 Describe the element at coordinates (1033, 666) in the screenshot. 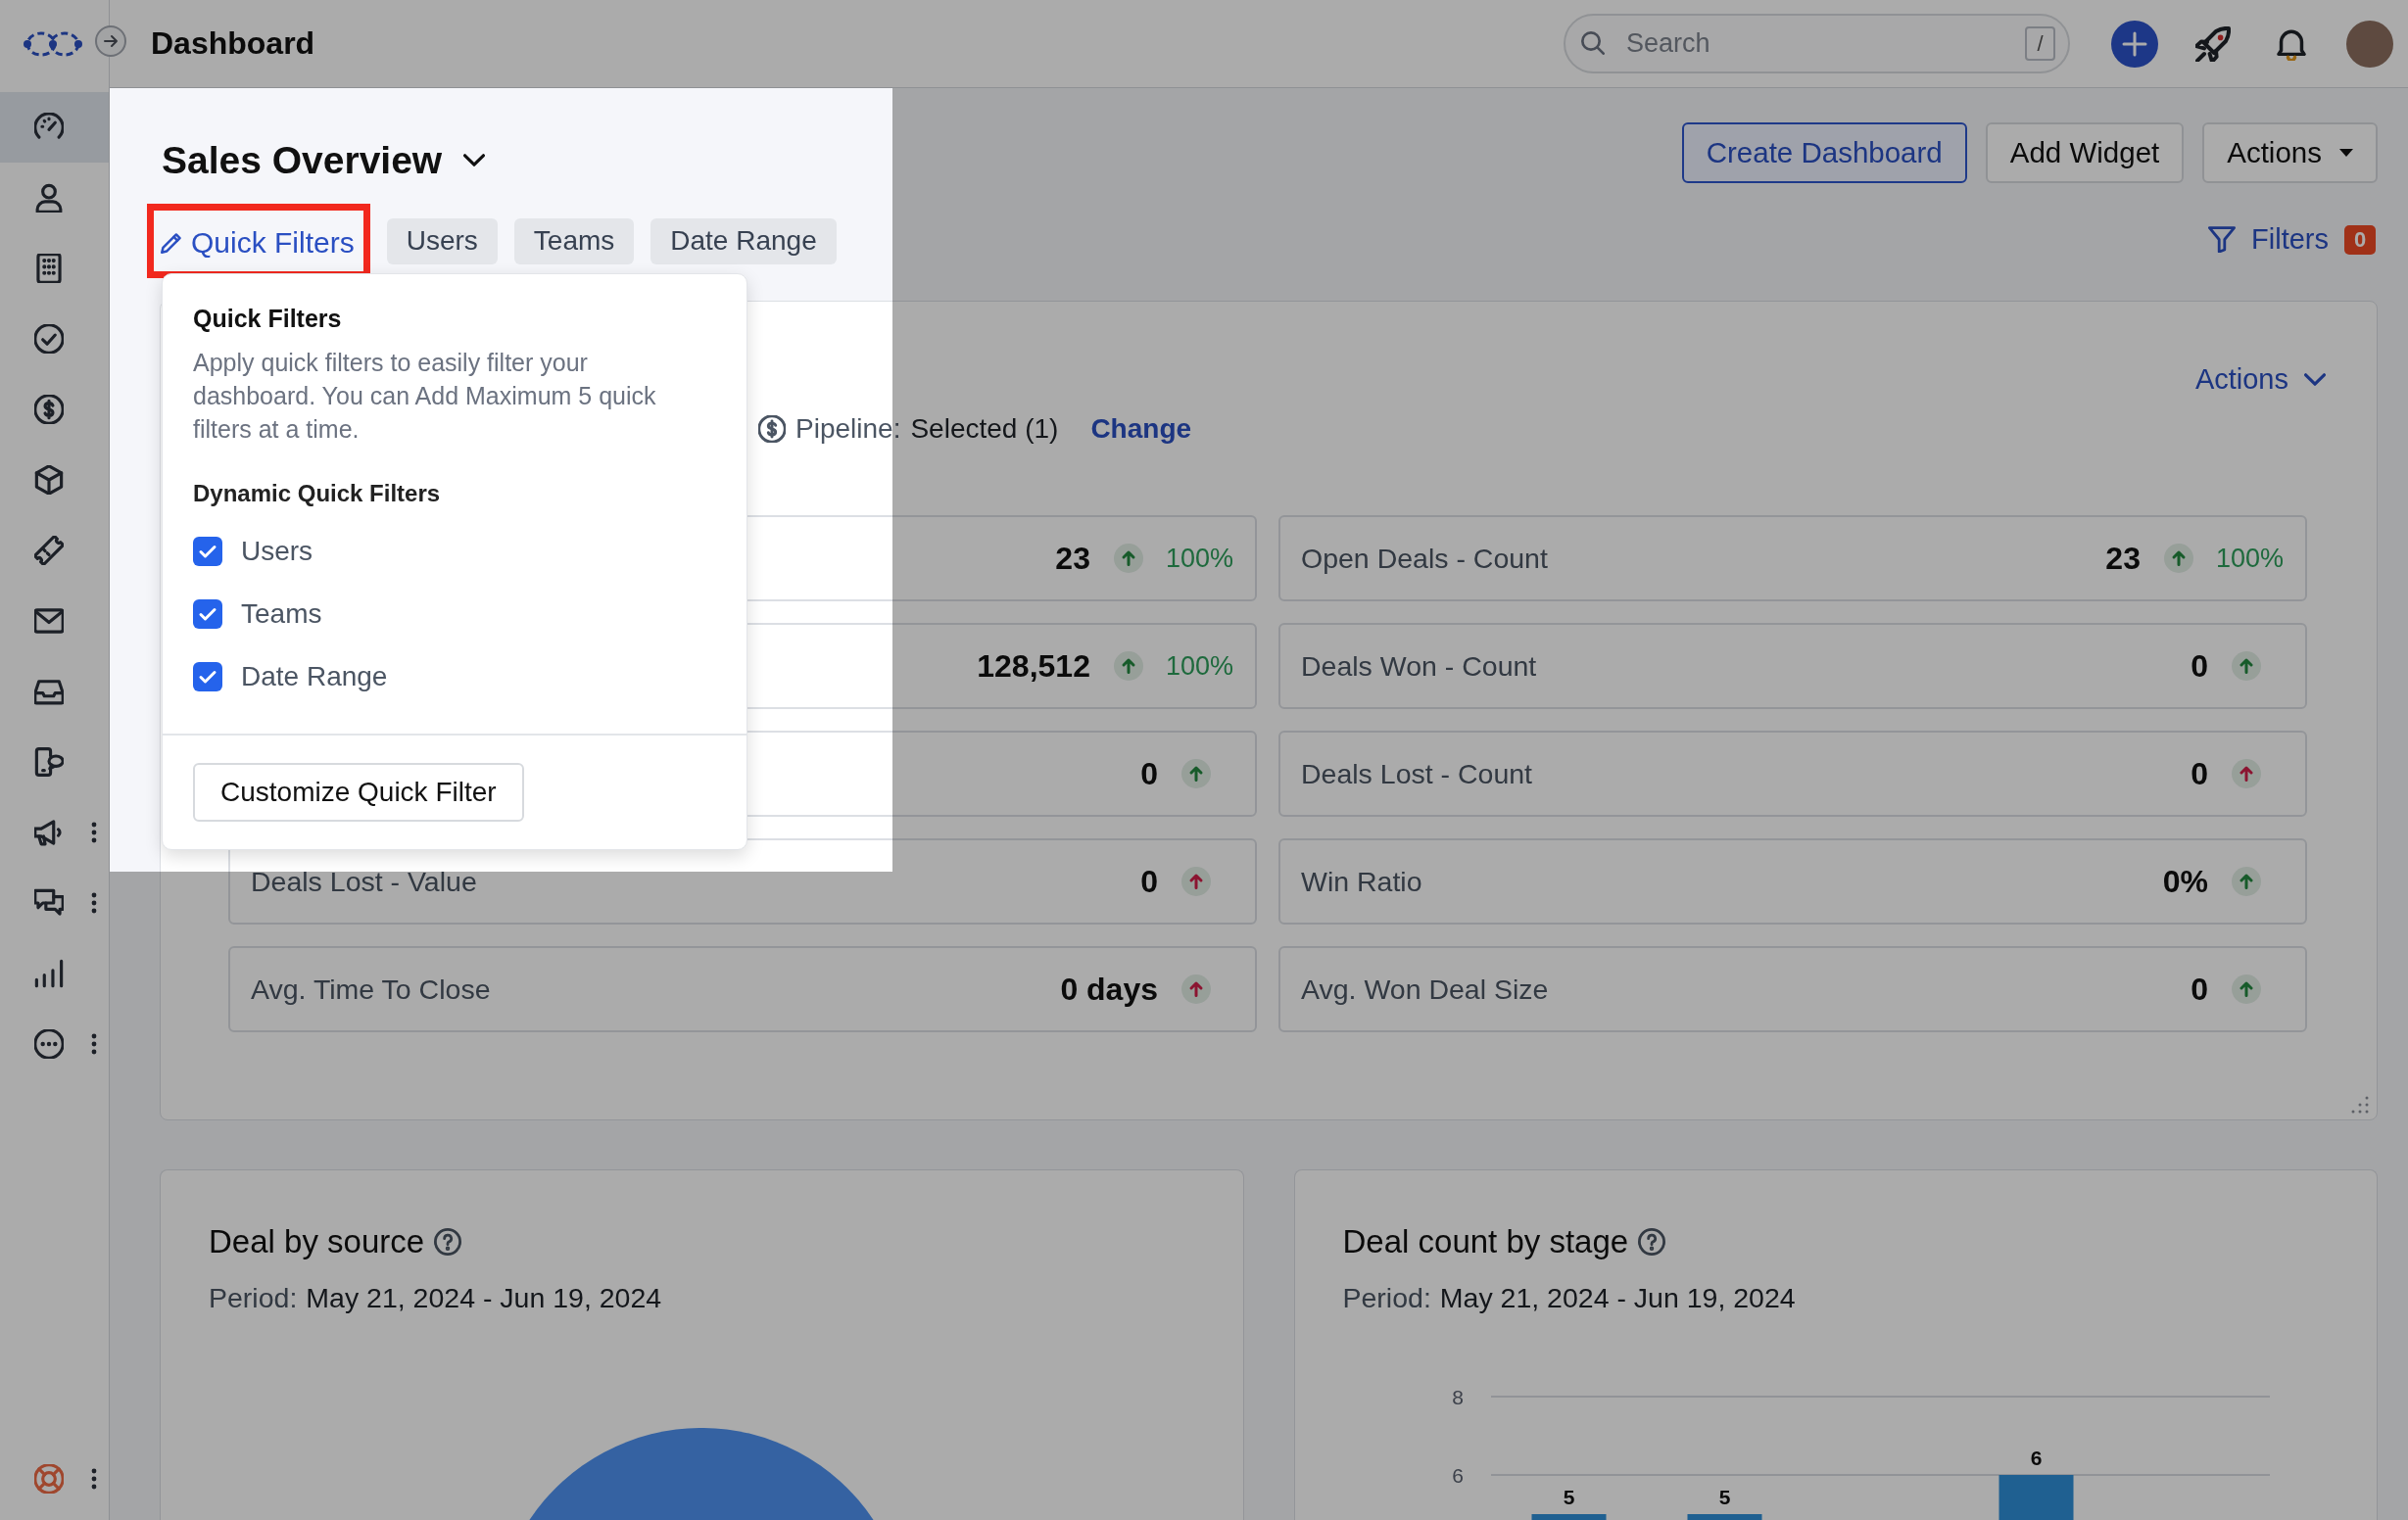

I see `metric-value: 128,512` at that location.